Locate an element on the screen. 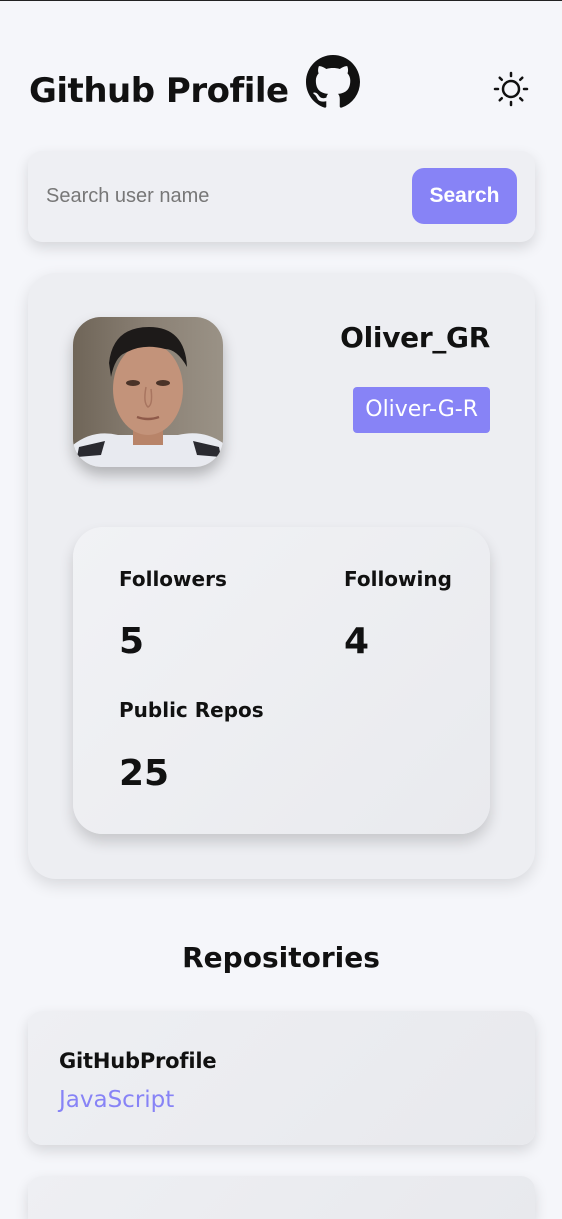 This screenshot has height=1219, width=562. page-title: Github Profile is located at coordinates (159, 91).